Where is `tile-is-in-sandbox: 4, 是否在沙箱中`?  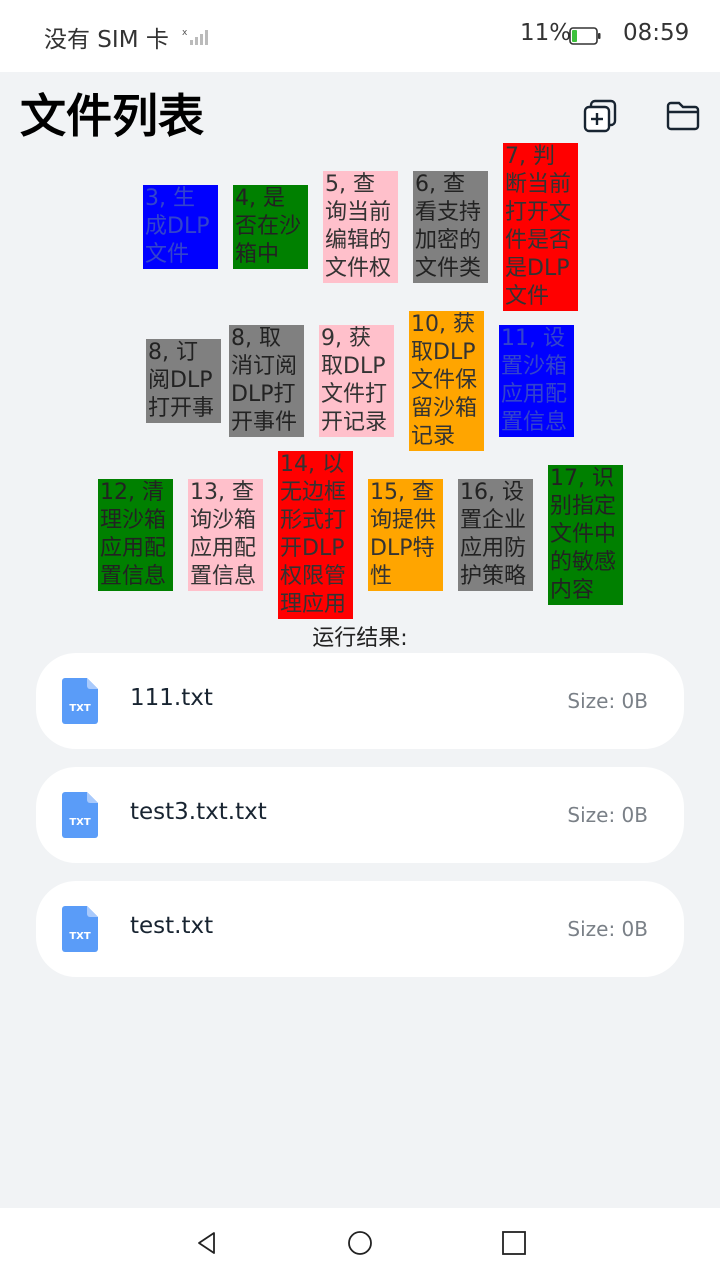
tile-is-in-sandbox: 4, 是否在沙箱中 is located at coordinates (270, 227).